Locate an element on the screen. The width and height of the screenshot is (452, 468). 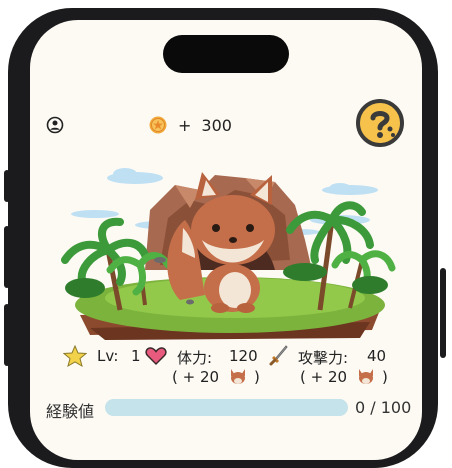
coin-amount: 300 is located at coordinates (216, 125).